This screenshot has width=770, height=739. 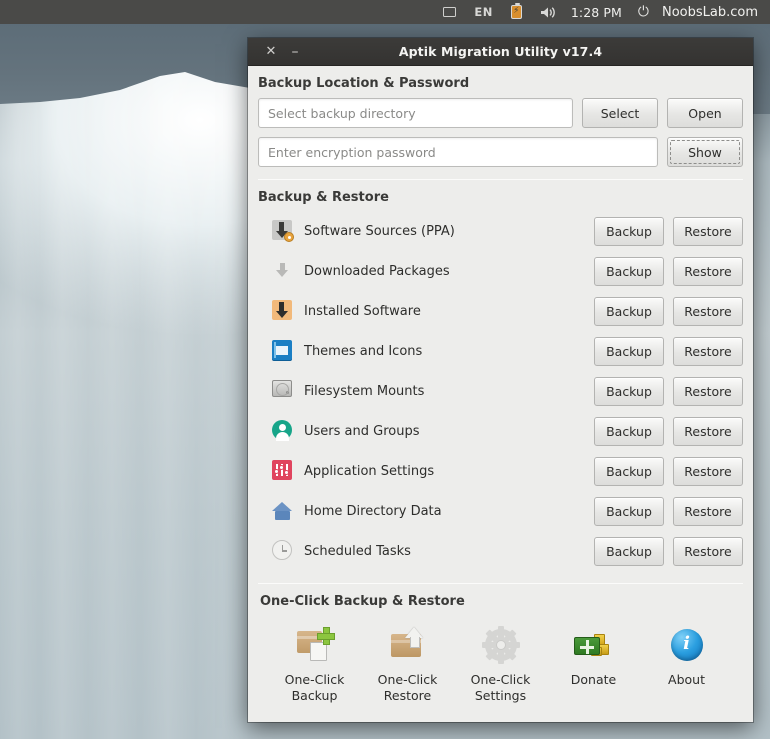 What do you see at coordinates (620, 113) in the screenshot?
I see `select-button: Select` at bounding box center [620, 113].